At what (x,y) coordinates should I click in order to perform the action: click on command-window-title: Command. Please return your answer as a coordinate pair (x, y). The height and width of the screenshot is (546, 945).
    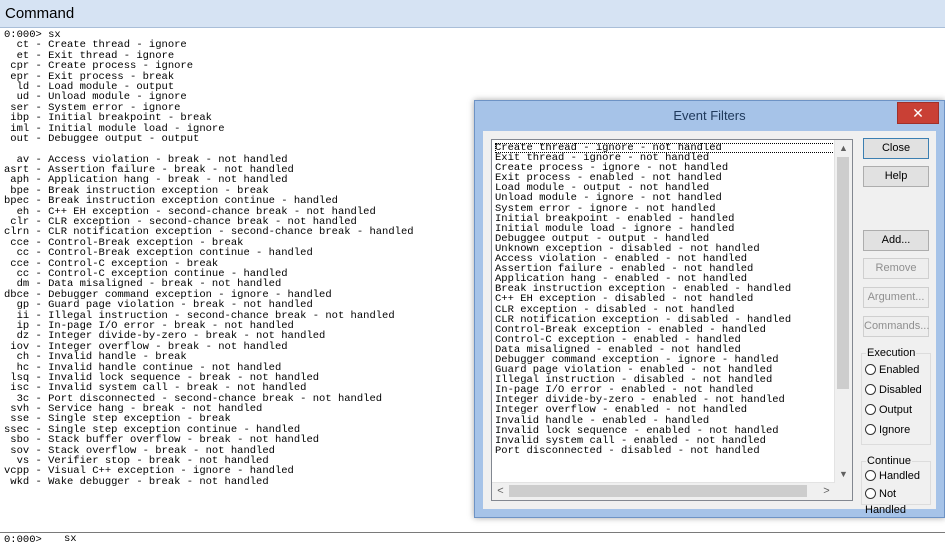
    Looking at the image, I should click on (472, 14).